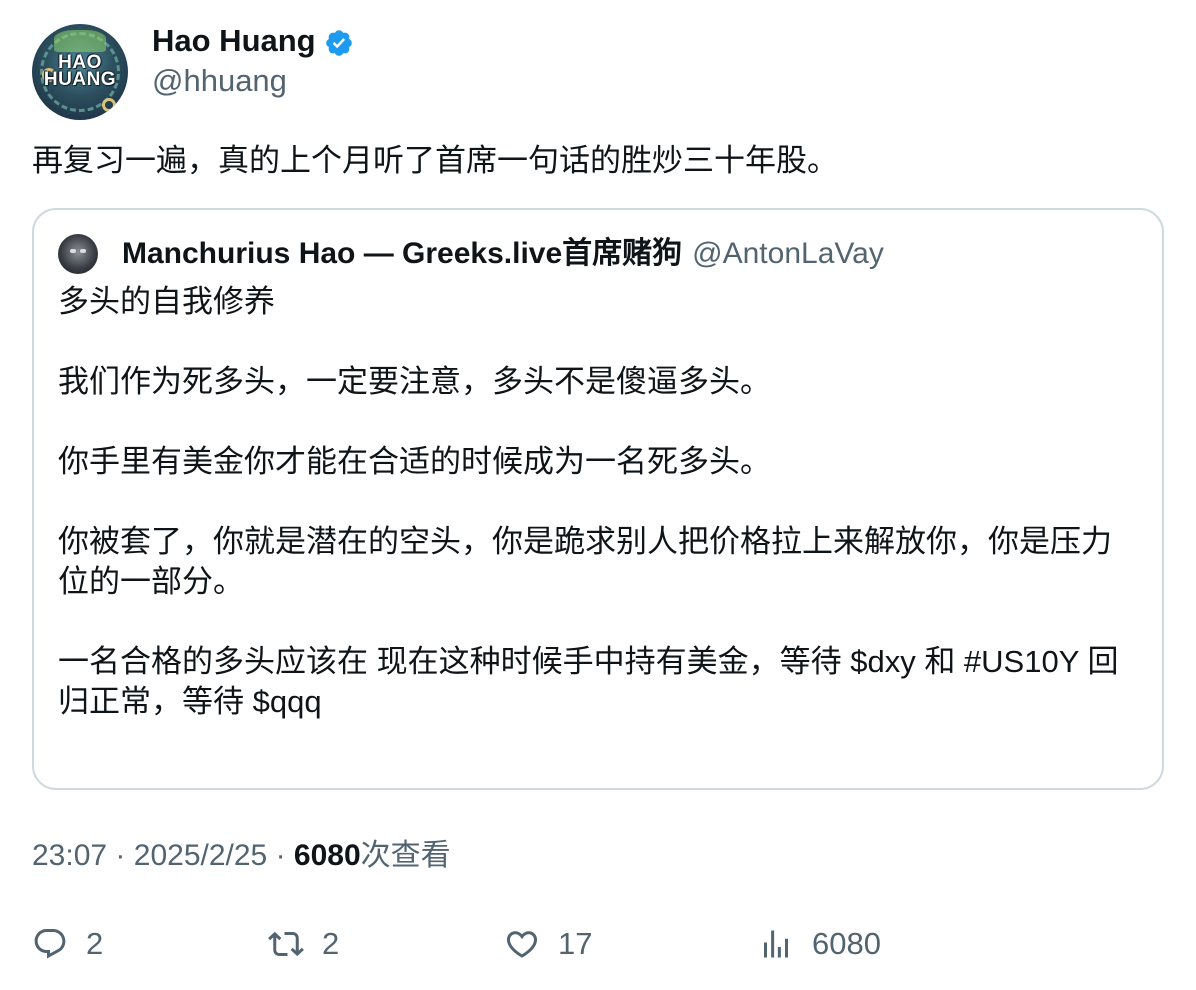 The image size is (1196, 990). I want to click on heart-icon, so click(522, 944).